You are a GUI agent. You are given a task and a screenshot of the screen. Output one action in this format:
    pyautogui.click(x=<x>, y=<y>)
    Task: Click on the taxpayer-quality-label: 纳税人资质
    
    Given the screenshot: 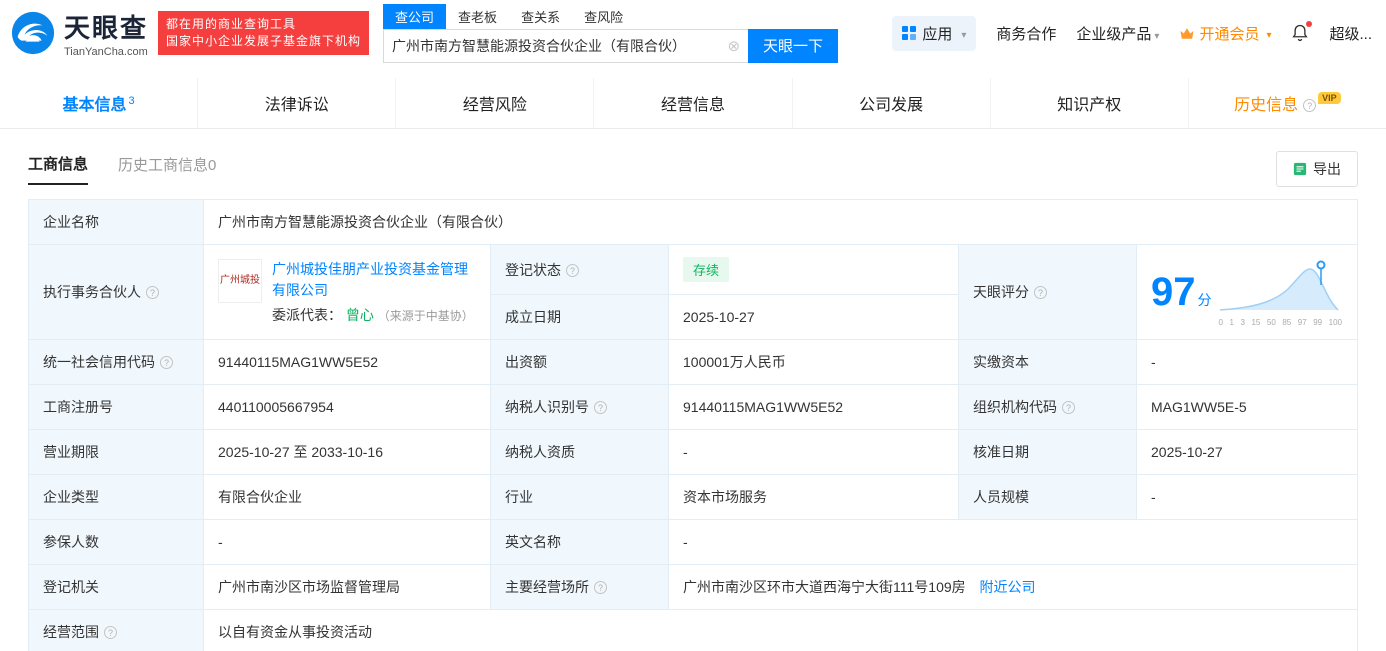 What is the action you would take?
    pyautogui.click(x=579, y=452)
    